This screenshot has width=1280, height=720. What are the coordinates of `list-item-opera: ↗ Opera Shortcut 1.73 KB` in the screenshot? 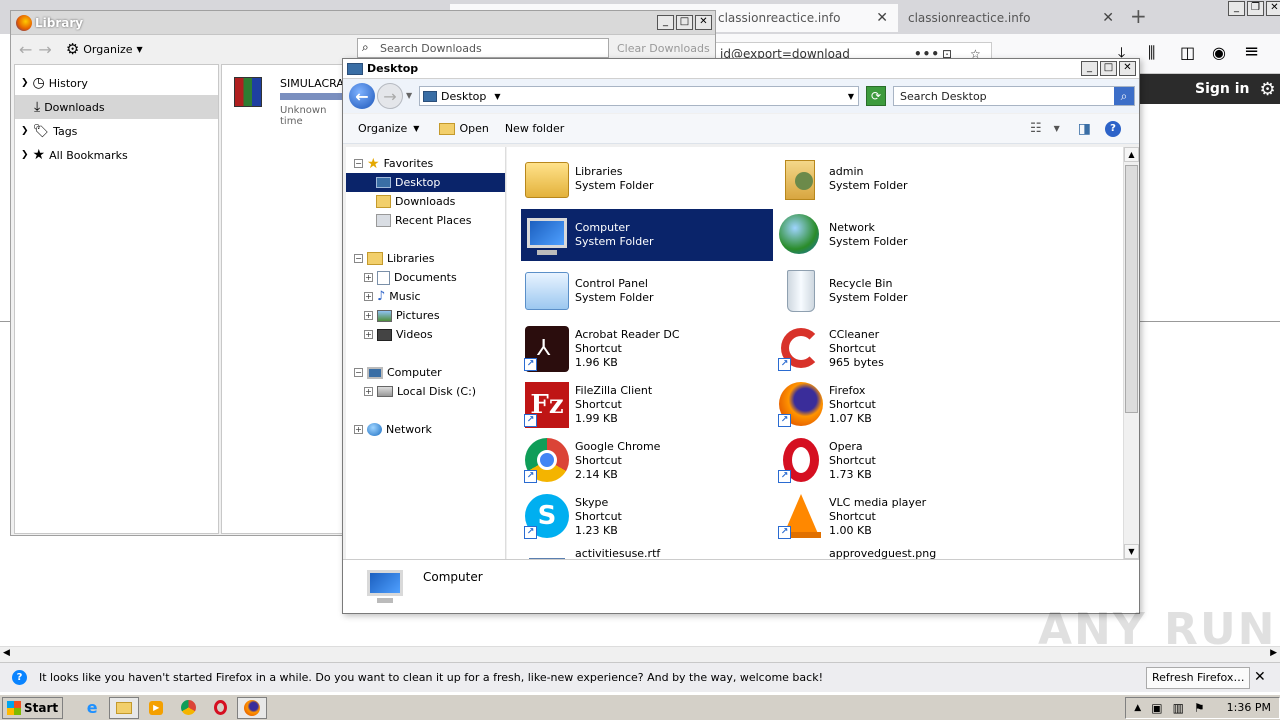 It's located at (901, 461).